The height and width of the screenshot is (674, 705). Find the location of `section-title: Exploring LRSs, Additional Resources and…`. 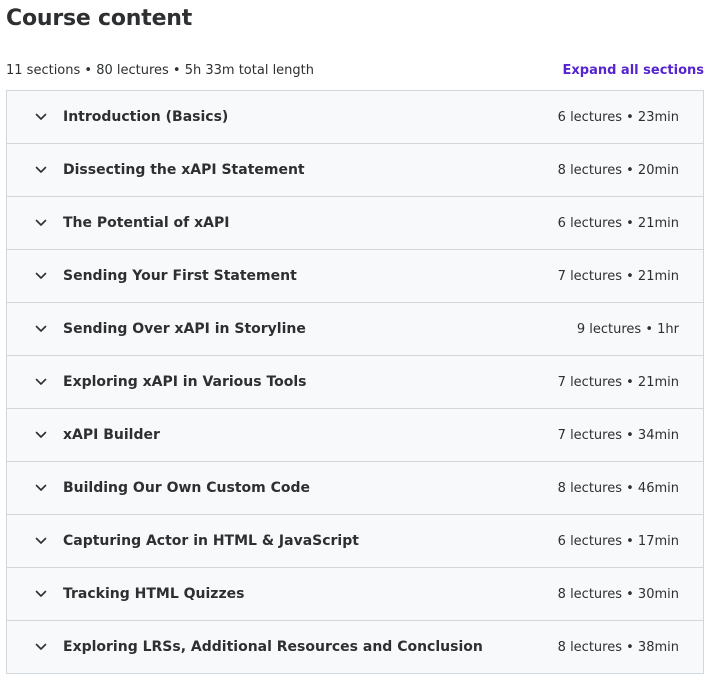

section-title: Exploring LRSs, Additional Resources and… is located at coordinates (273, 647).